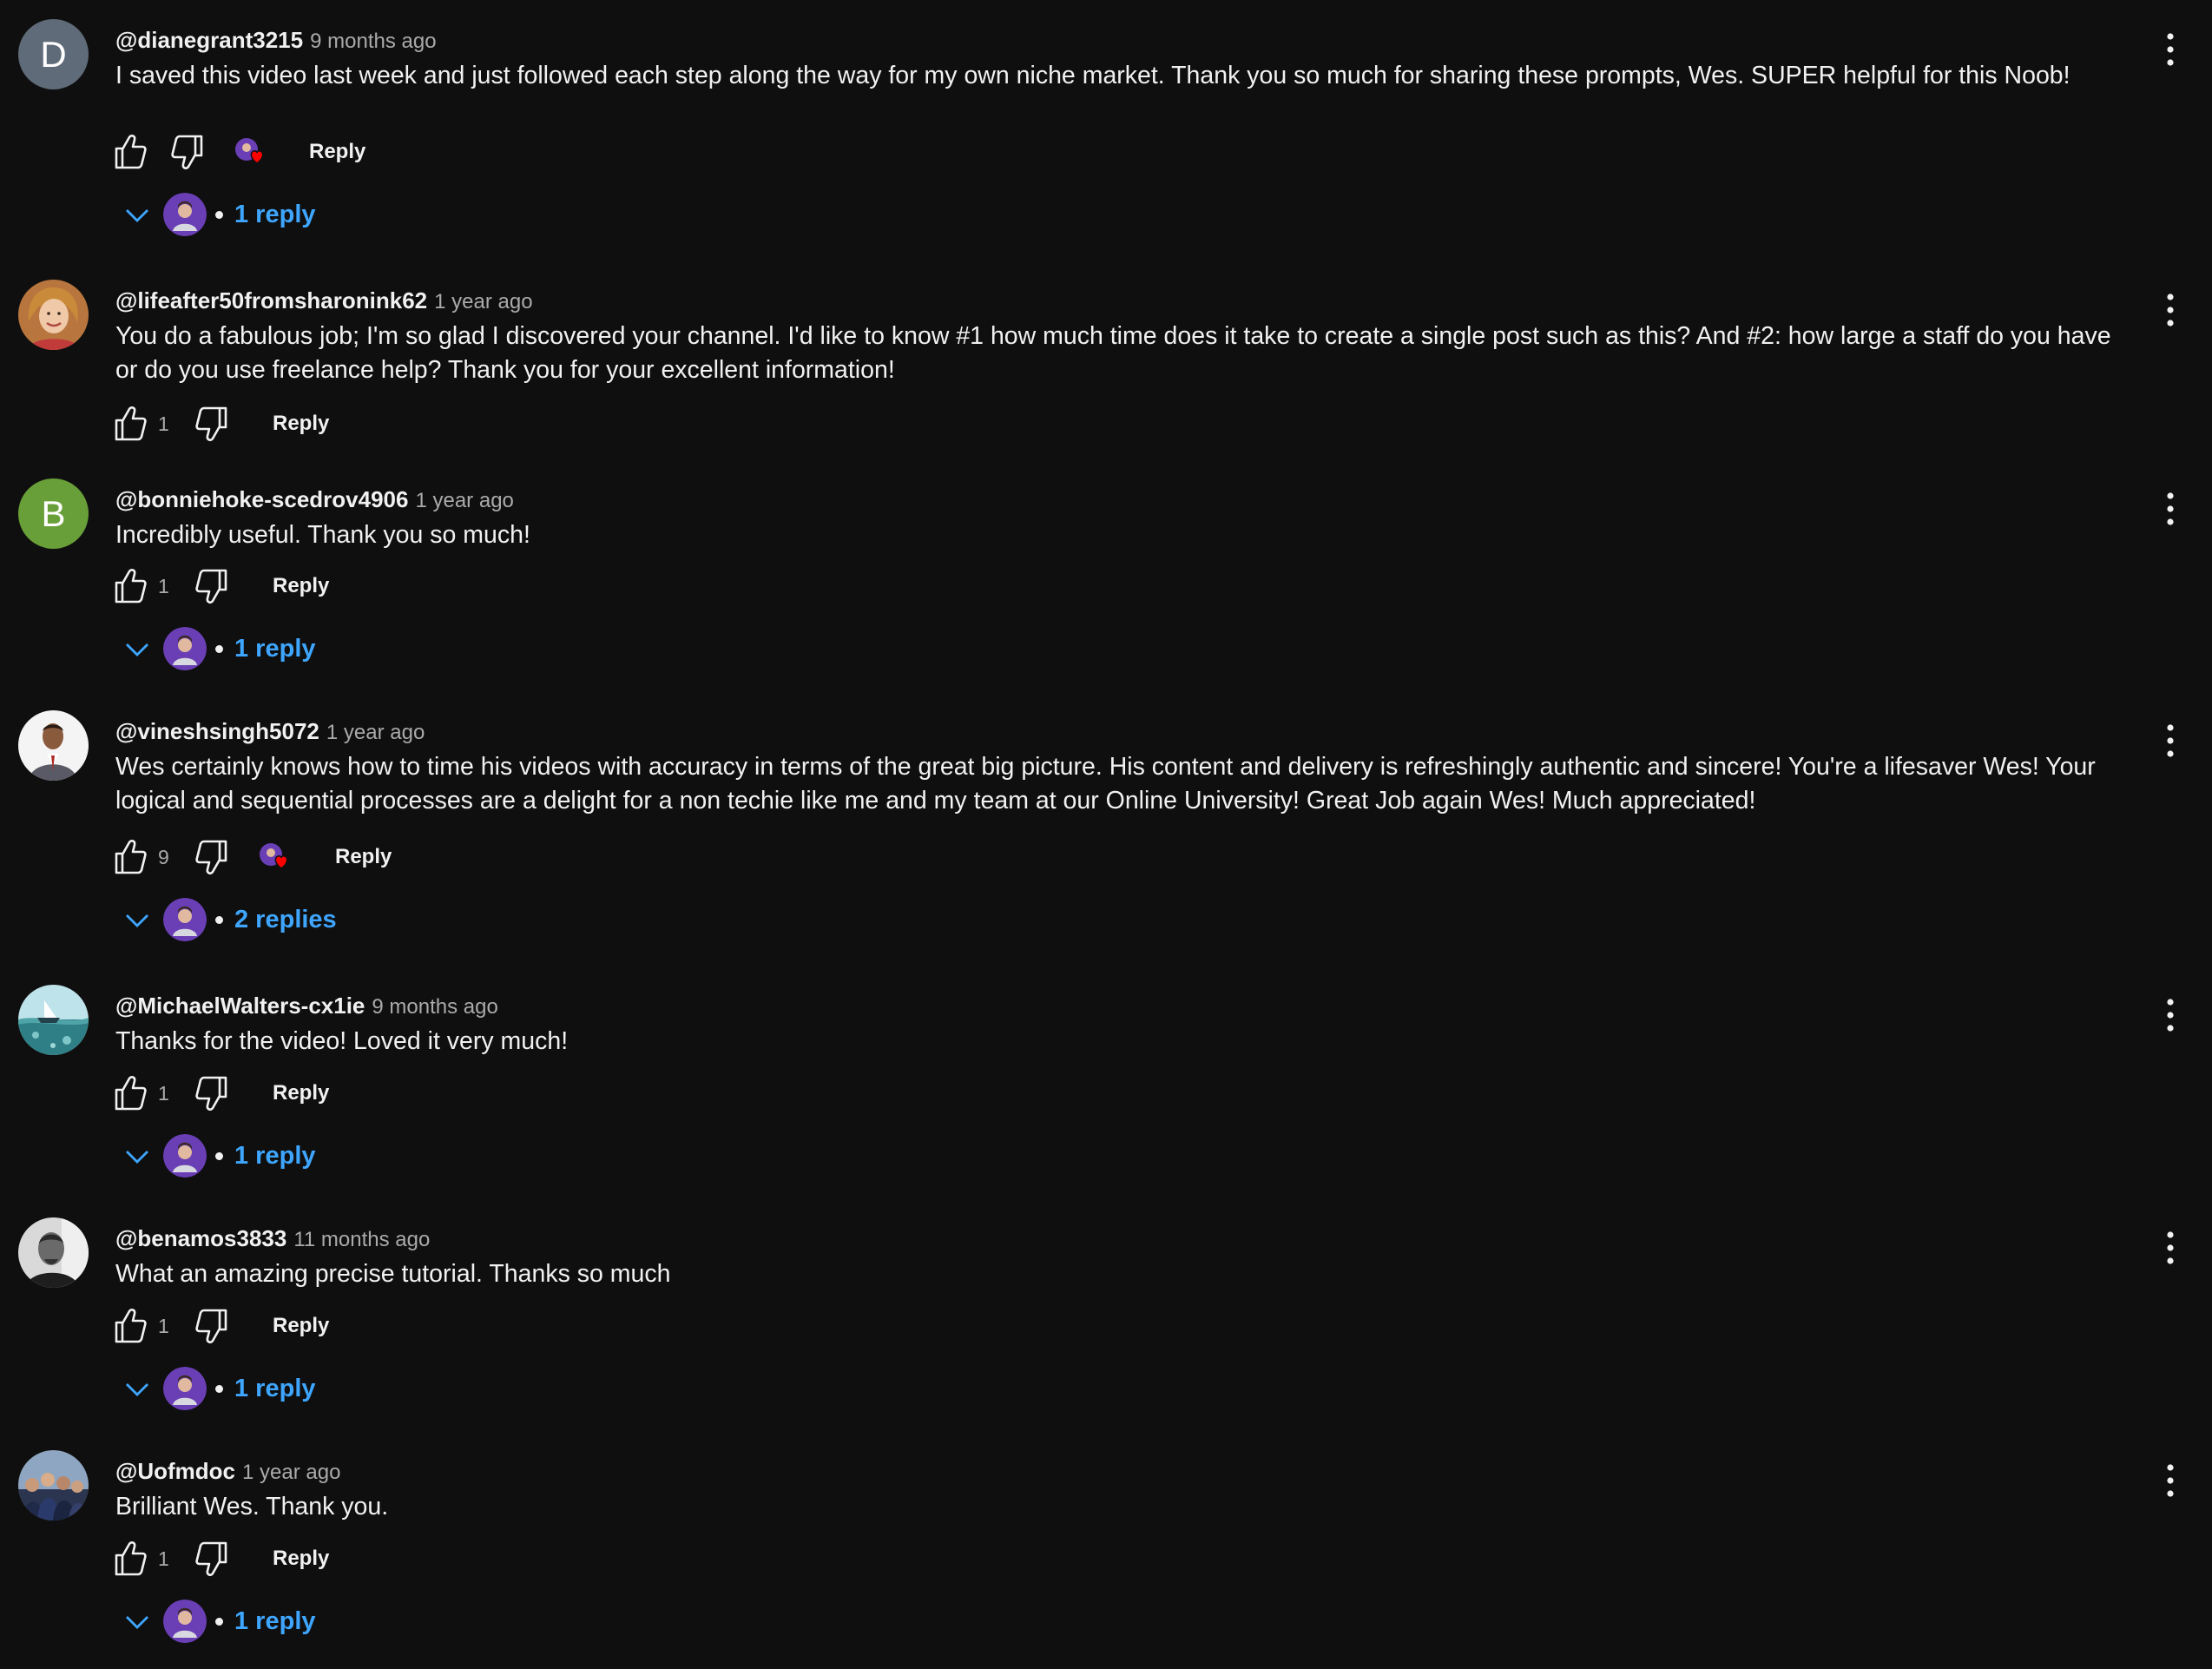  Describe the element at coordinates (271, 300) in the screenshot. I see `comment-author: @lifeafter50fromsharonink62` at that location.